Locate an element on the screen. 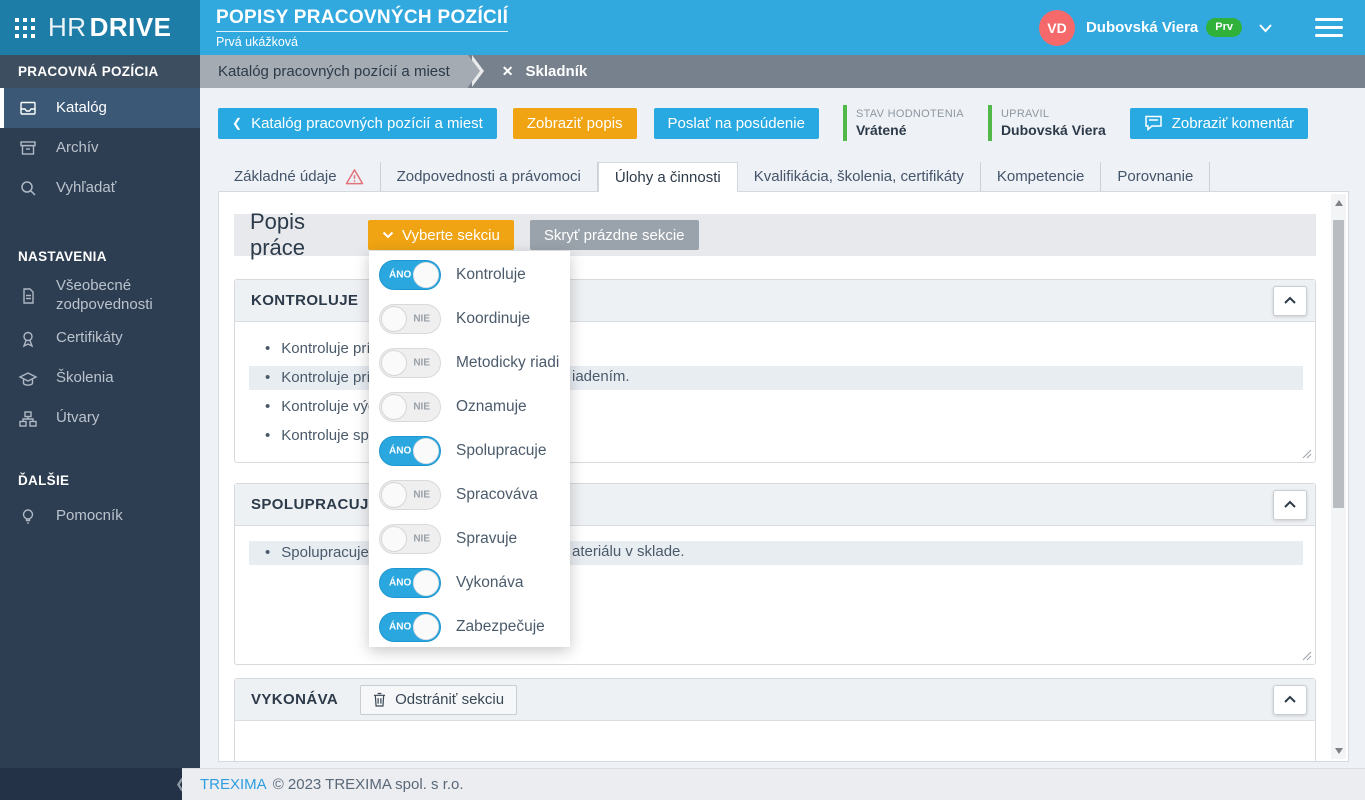 The image size is (1365, 800). tab-katalog-pracovnych-pozicii: Katalóg pracovných pozícií a miest is located at coordinates (342, 71).